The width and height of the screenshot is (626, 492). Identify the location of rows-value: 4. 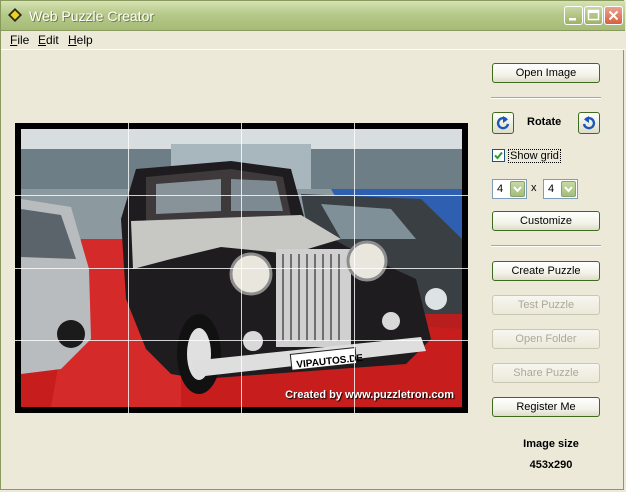
(500, 189).